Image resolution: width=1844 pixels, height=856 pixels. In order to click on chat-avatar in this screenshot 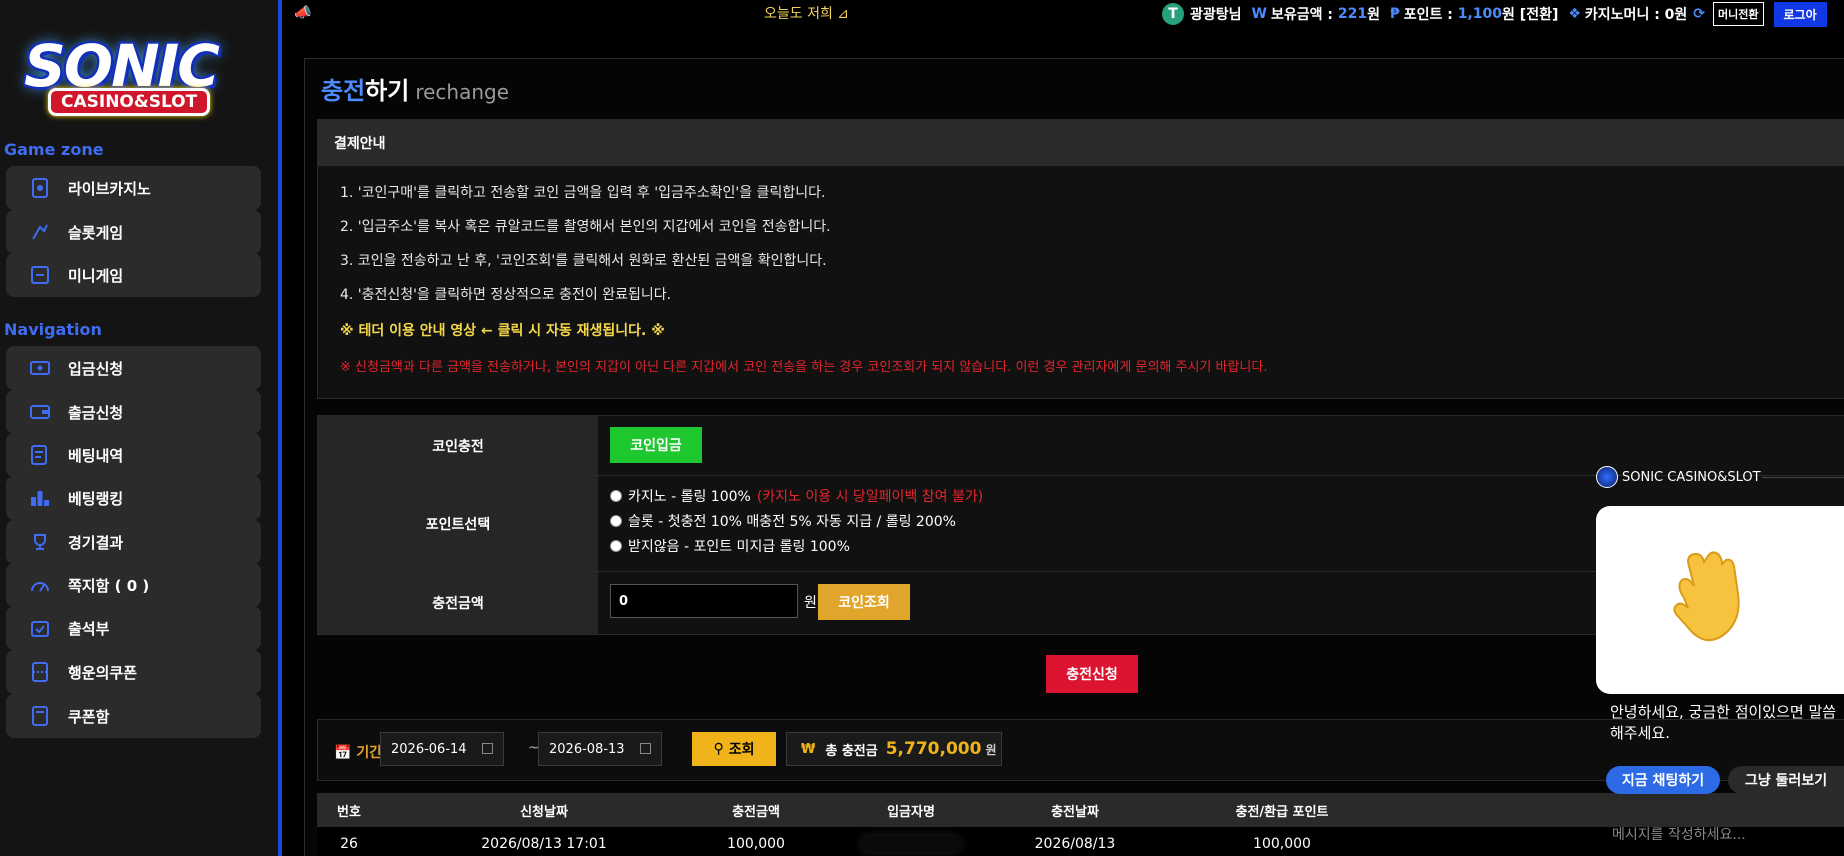, I will do `click(1607, 477)`.